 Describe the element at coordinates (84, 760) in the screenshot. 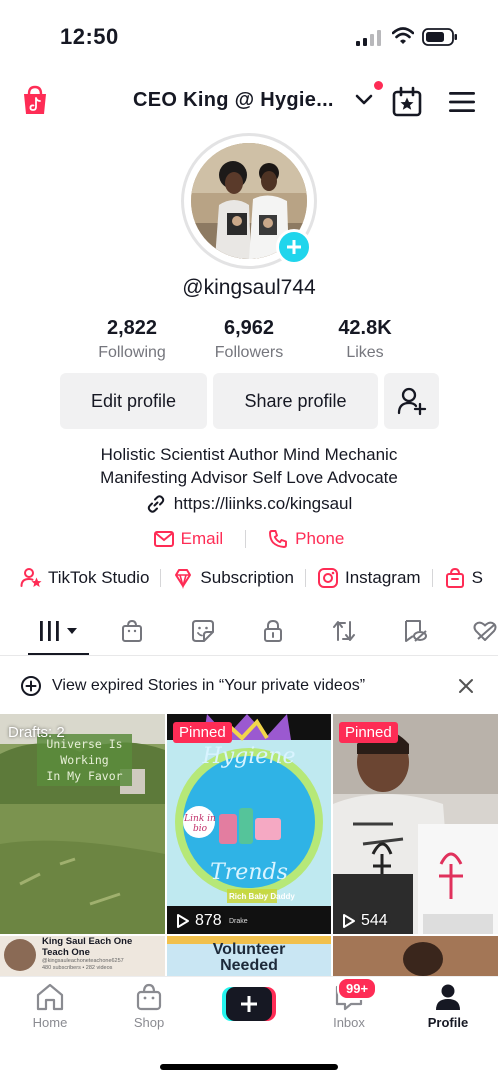

I see `draft-caption-overlay: Universe Is Working In My Favor` at that location.